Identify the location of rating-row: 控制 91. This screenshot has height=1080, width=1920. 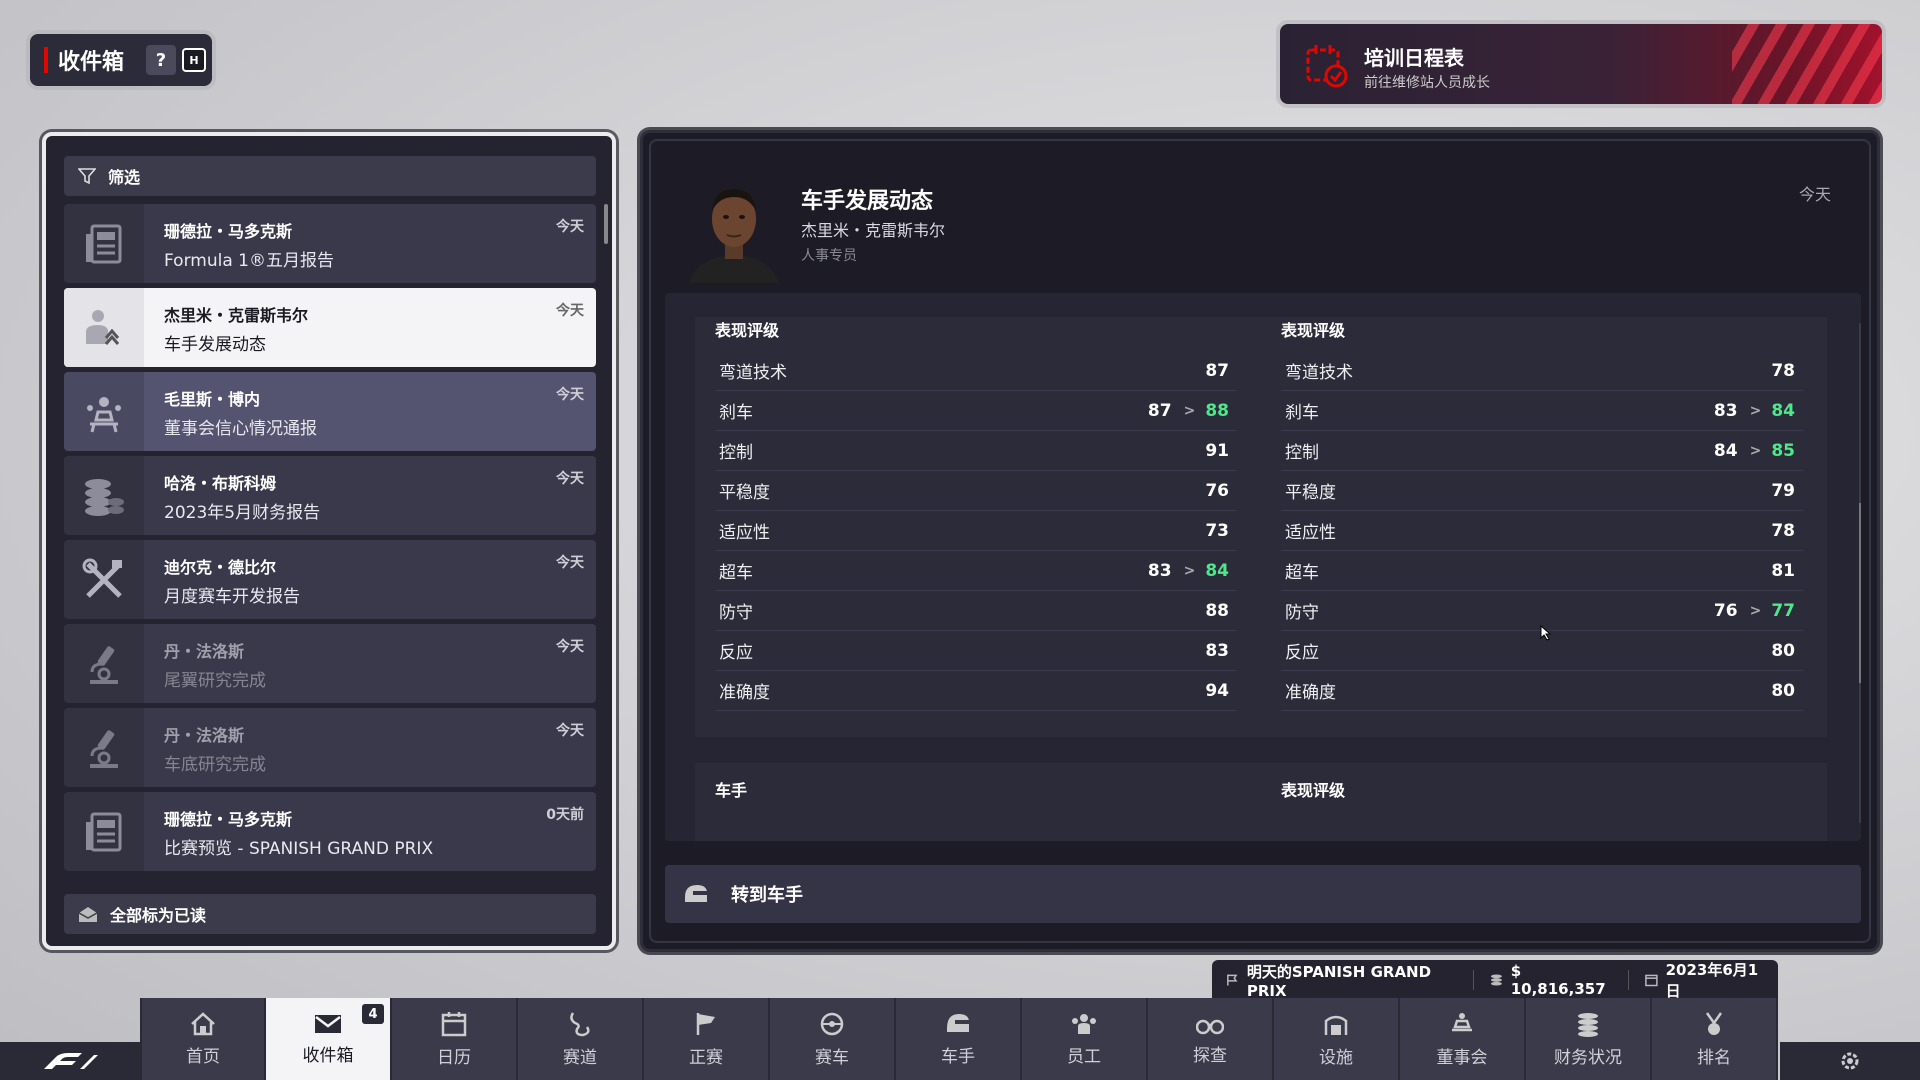
(976, 451).